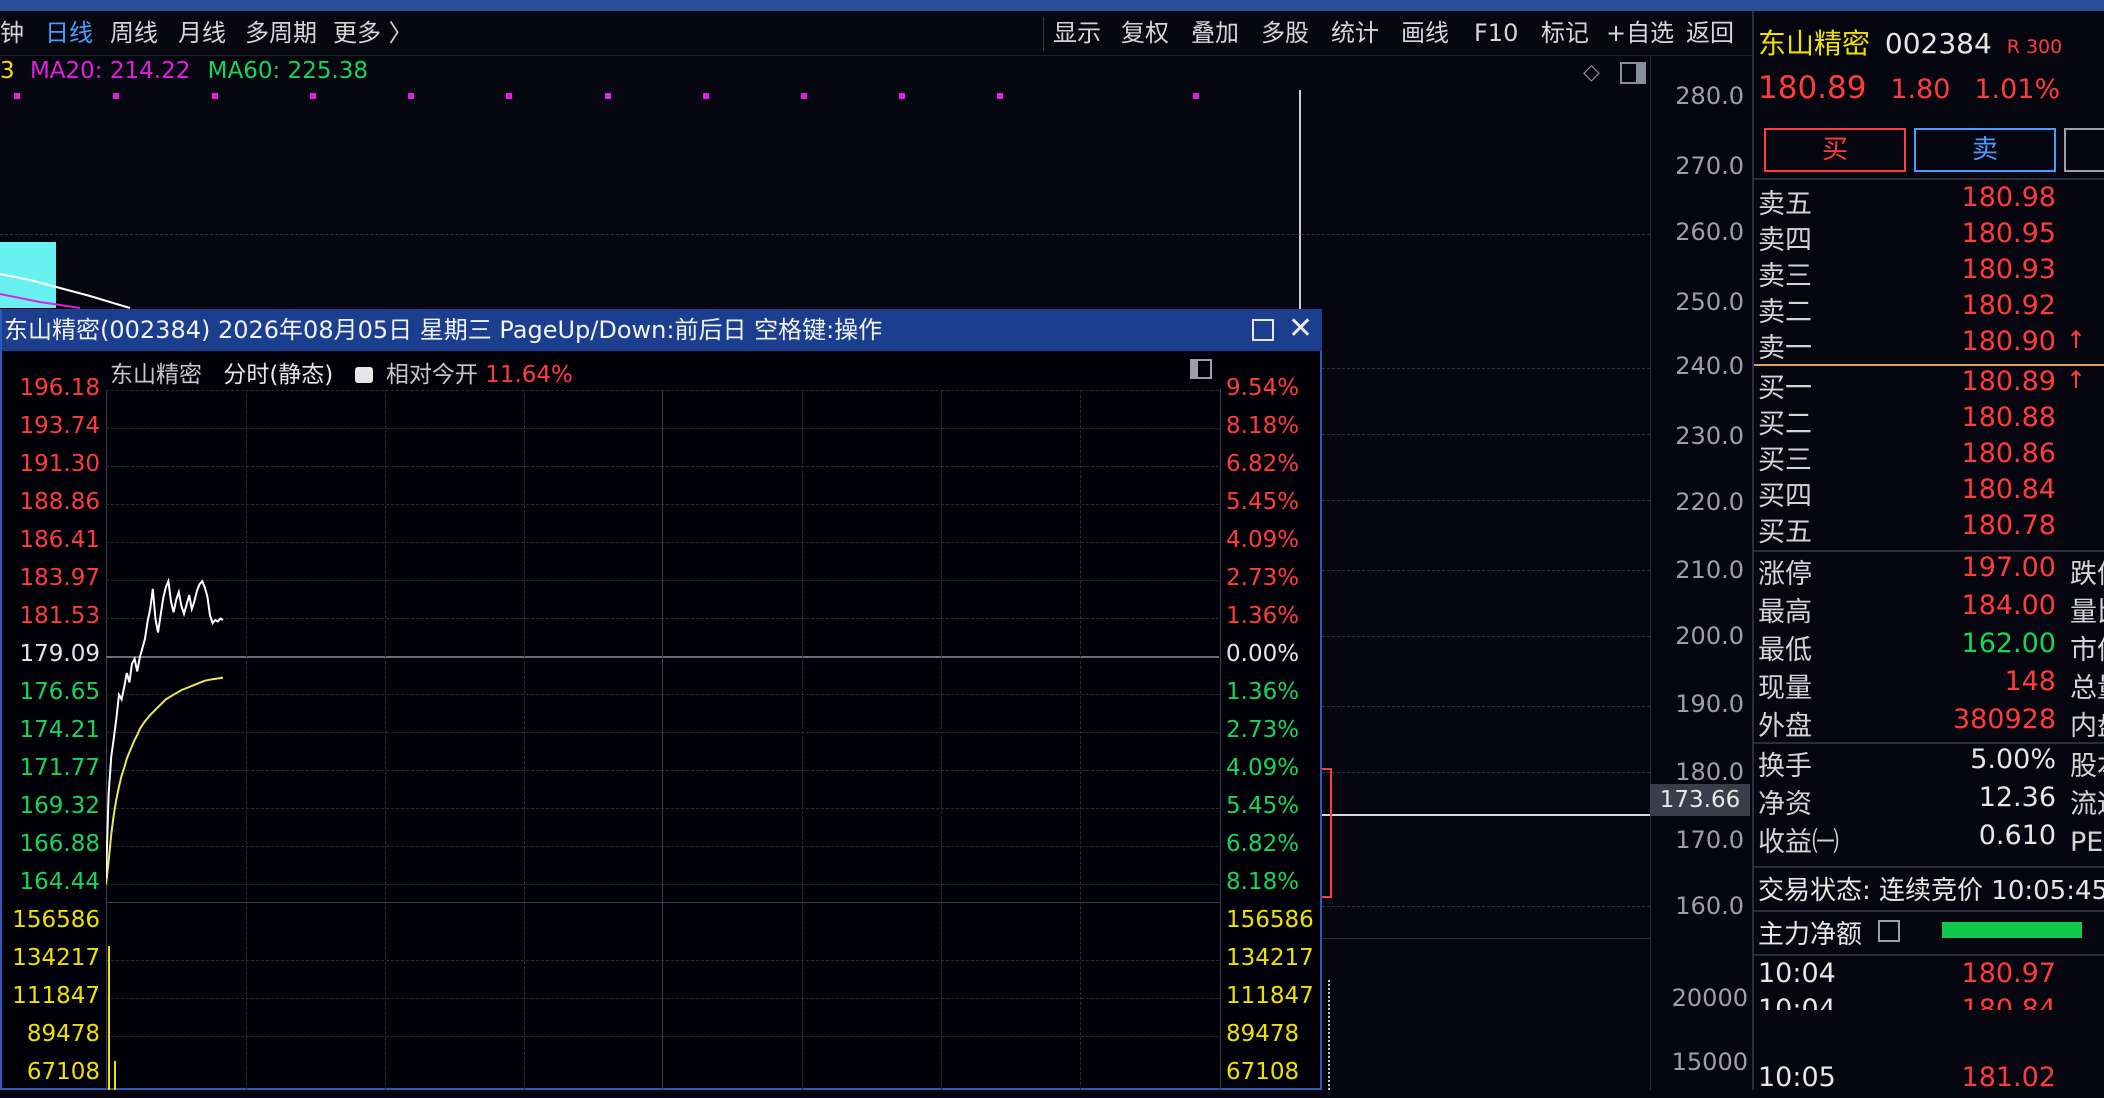 The height and width of the screenshot is (1098, 2104). What do you see at coordinates (2008, 305) in the screenshot?
I see `ask-price: 180.92` at bounding box center [2008, 305].